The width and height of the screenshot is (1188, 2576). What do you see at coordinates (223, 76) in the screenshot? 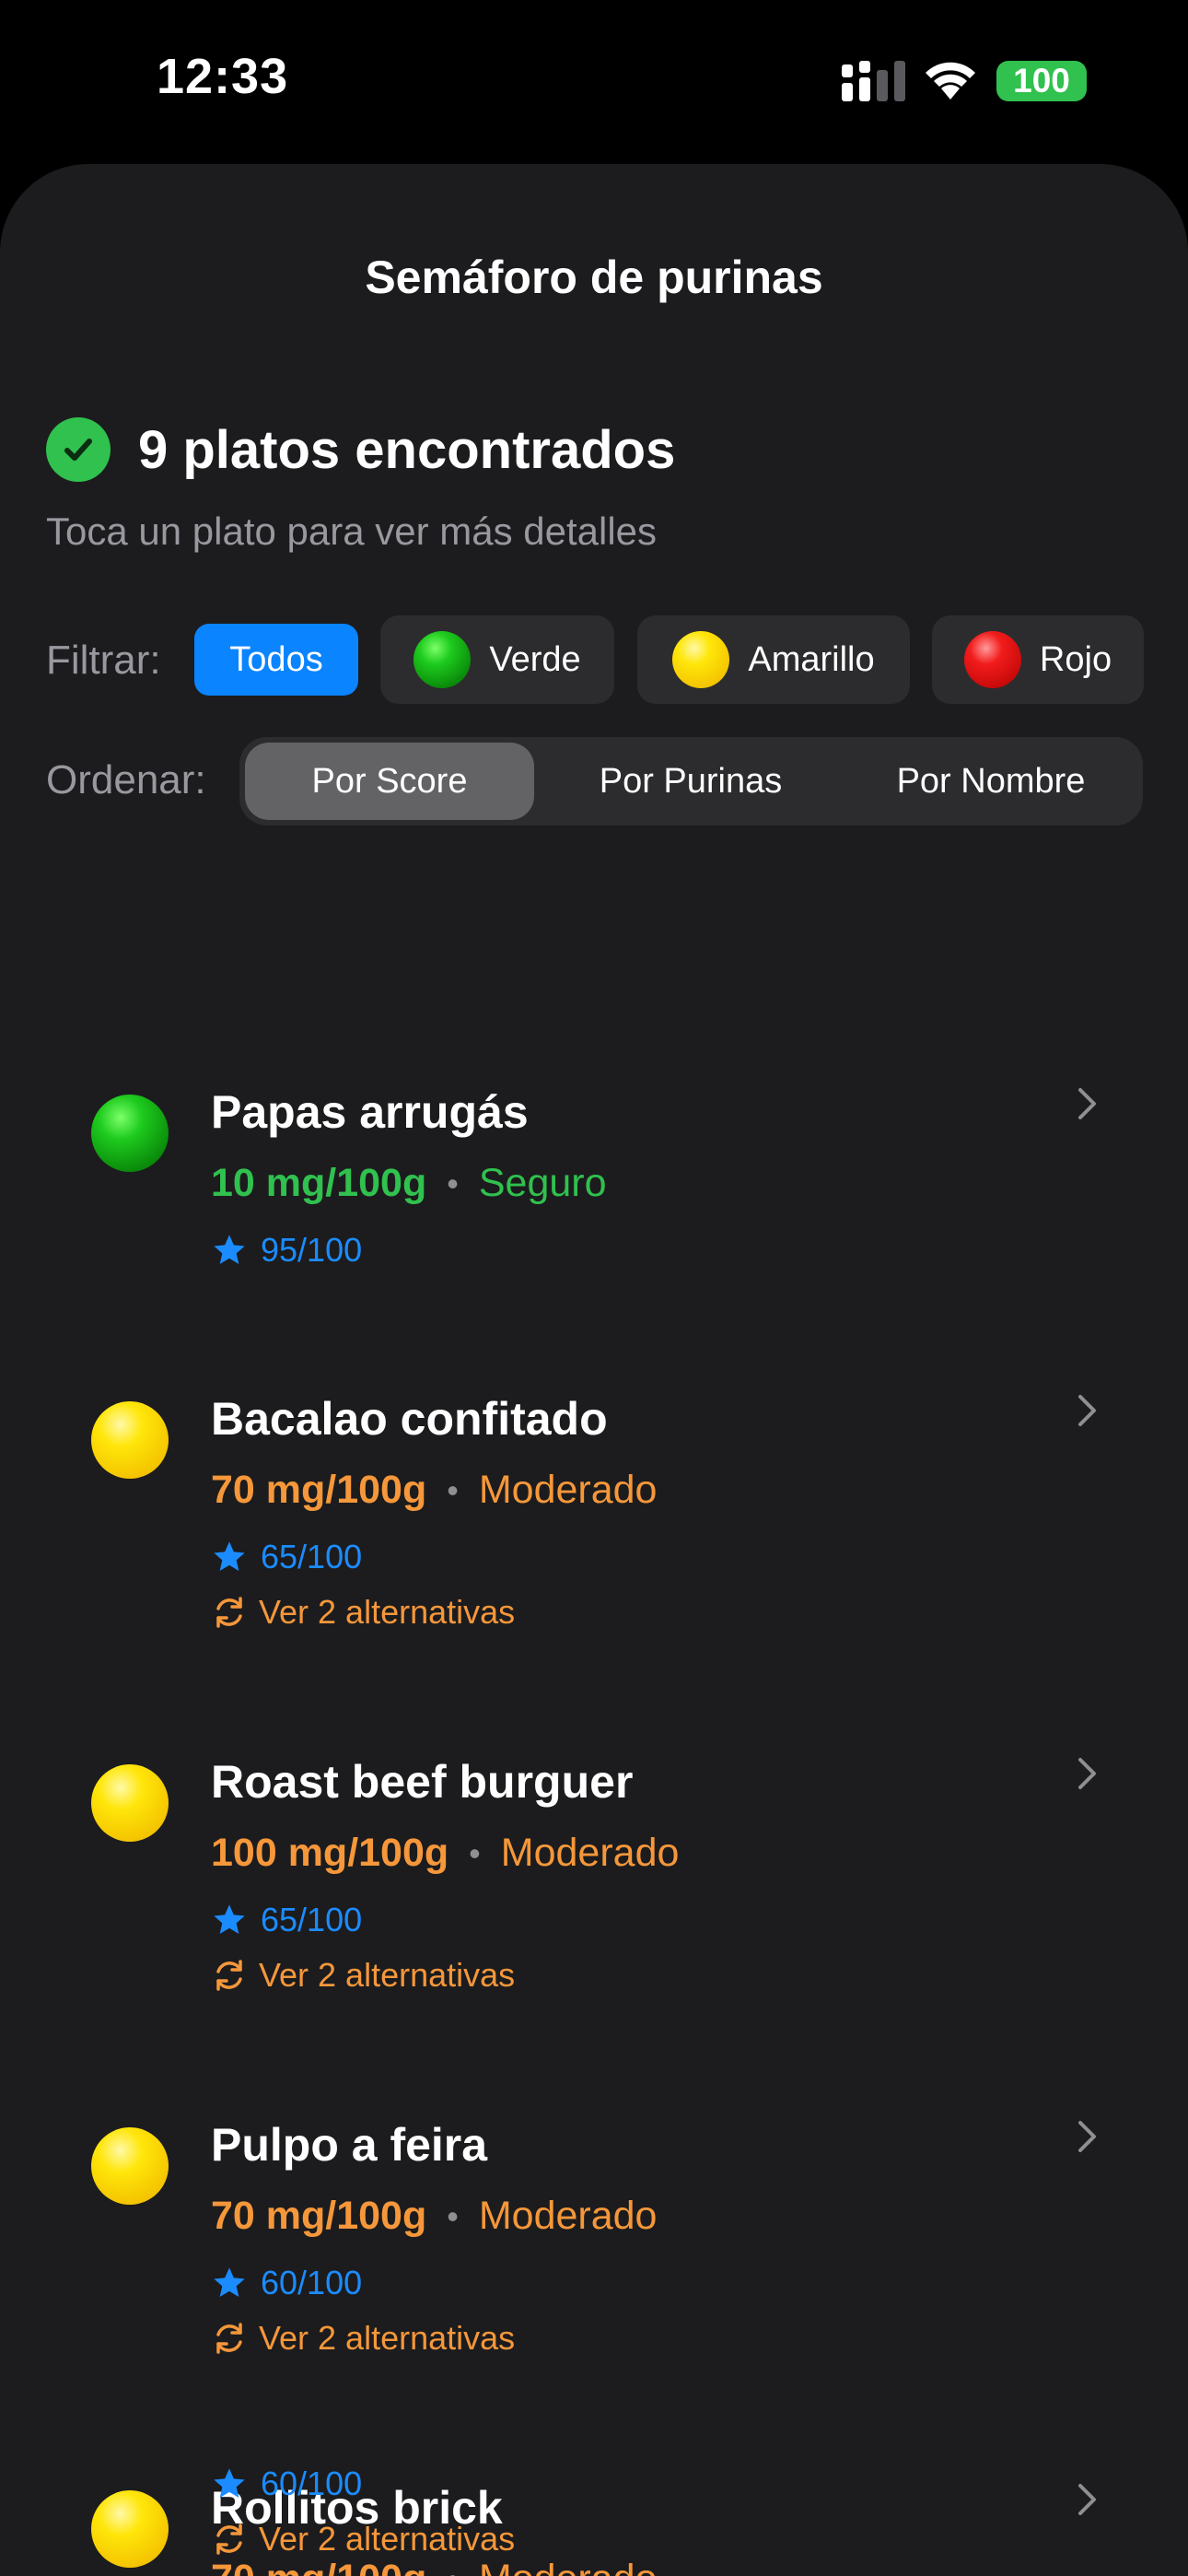
I see `status-time: 12:33` at bounding box center [223, 76].